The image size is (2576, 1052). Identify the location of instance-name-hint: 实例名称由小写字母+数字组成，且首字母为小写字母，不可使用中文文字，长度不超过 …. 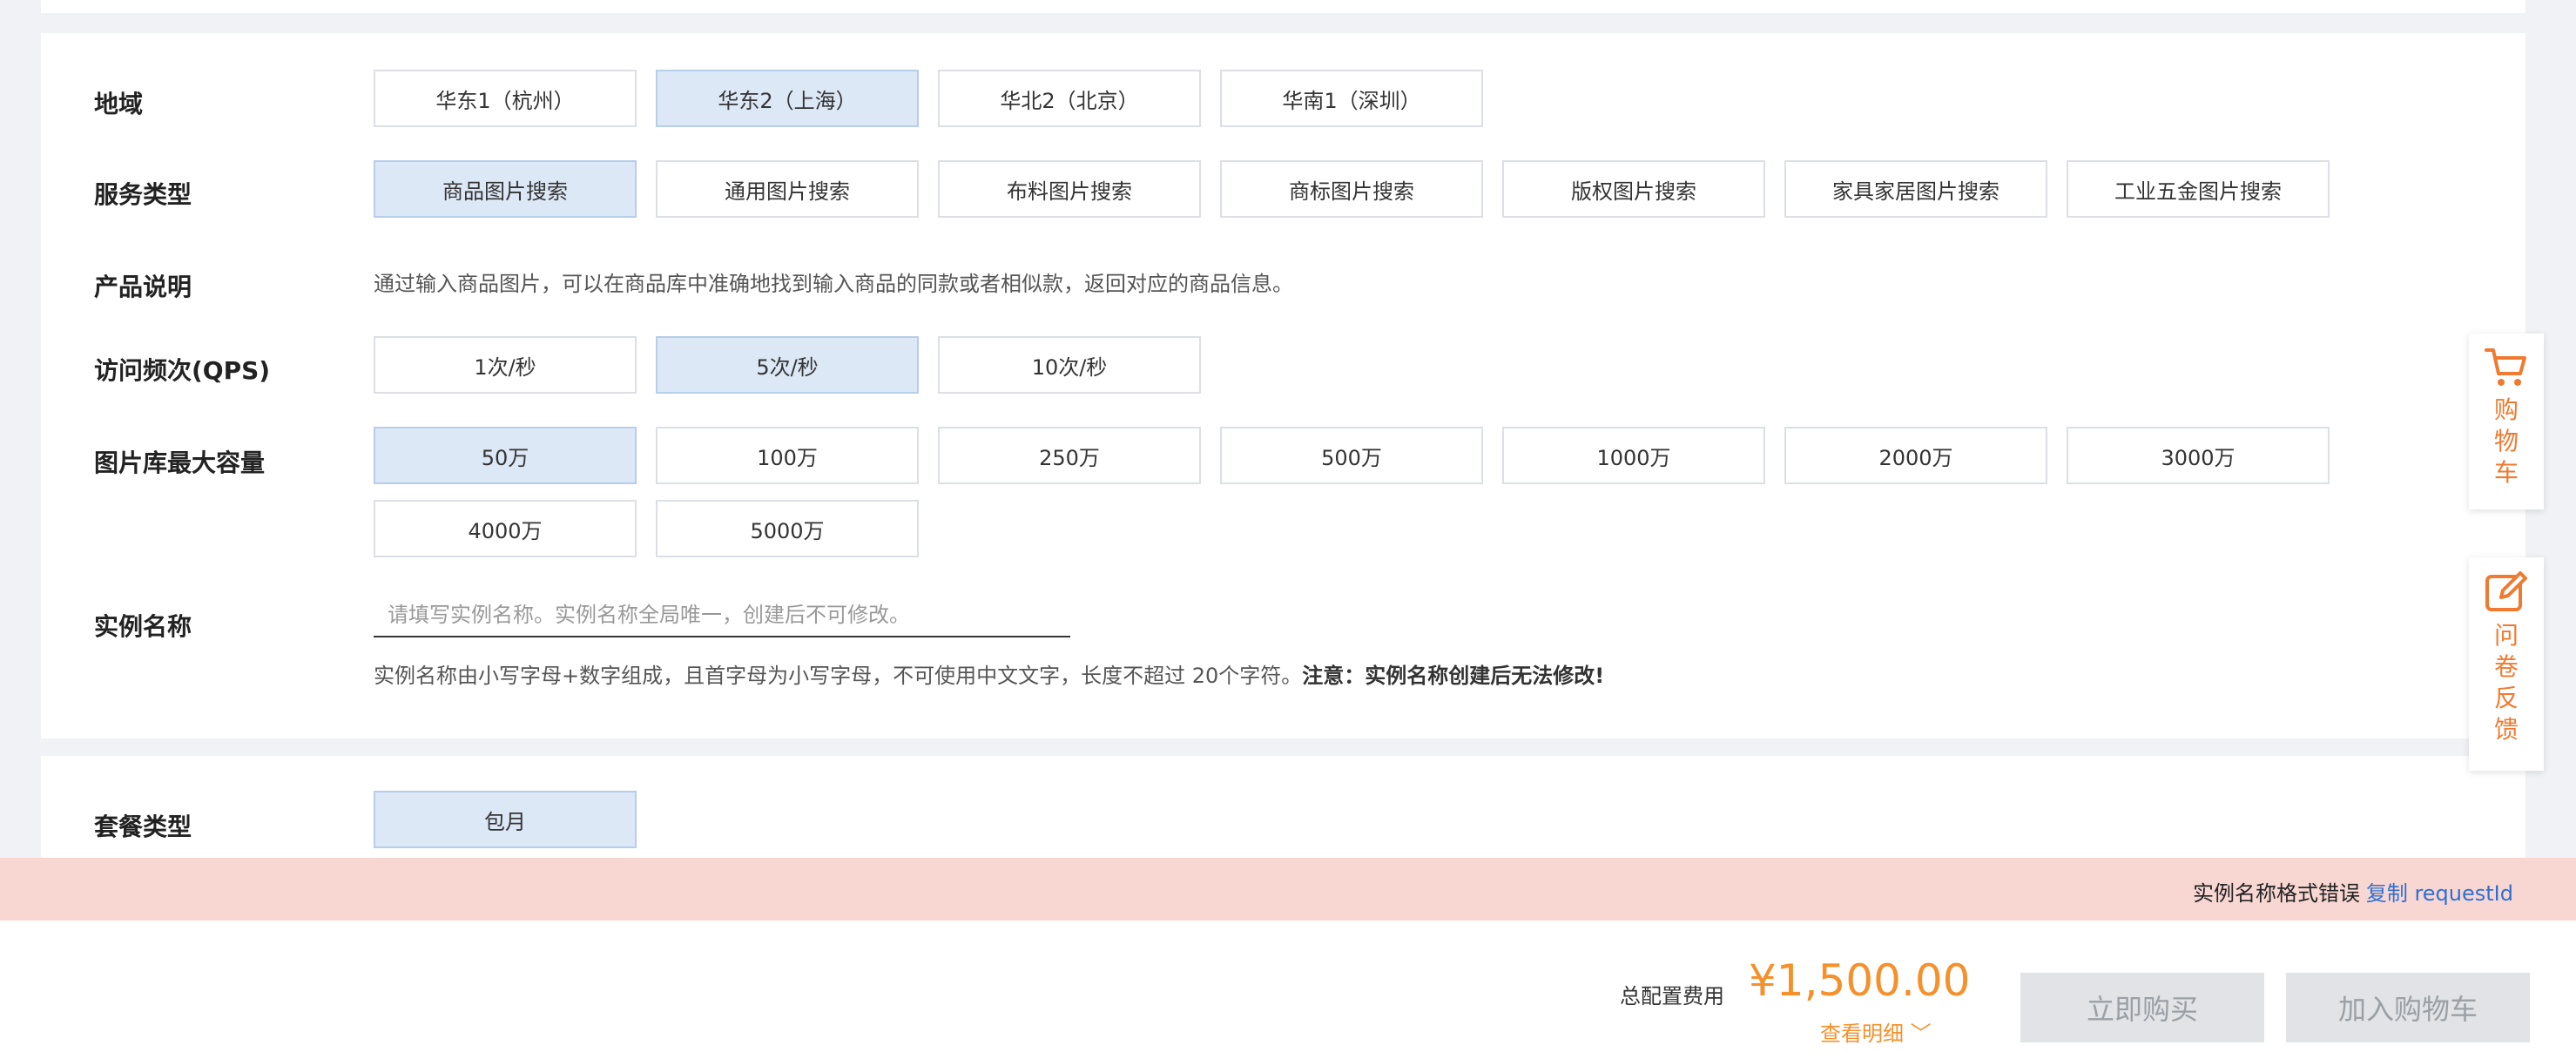
(989, 673).